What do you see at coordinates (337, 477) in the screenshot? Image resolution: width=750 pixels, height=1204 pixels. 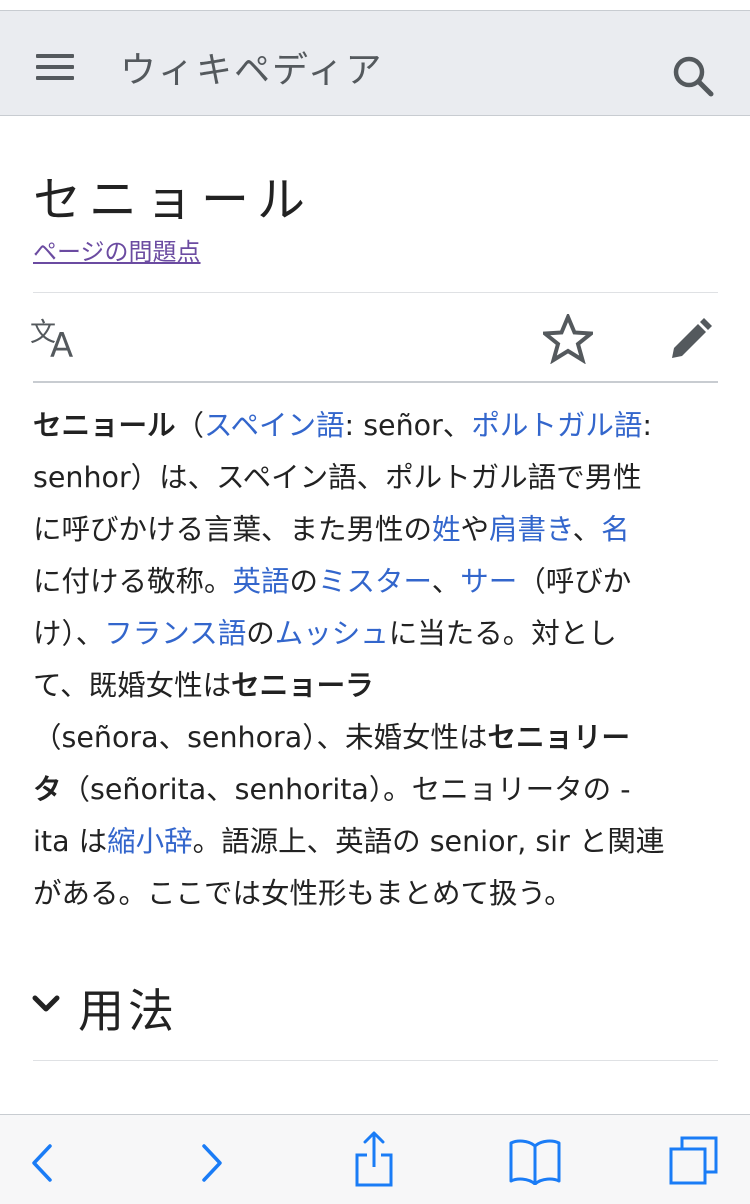 I see `article-line: senhor）は、スペイン語、ポルトガル語で男性` at bounding box center [337, 477].